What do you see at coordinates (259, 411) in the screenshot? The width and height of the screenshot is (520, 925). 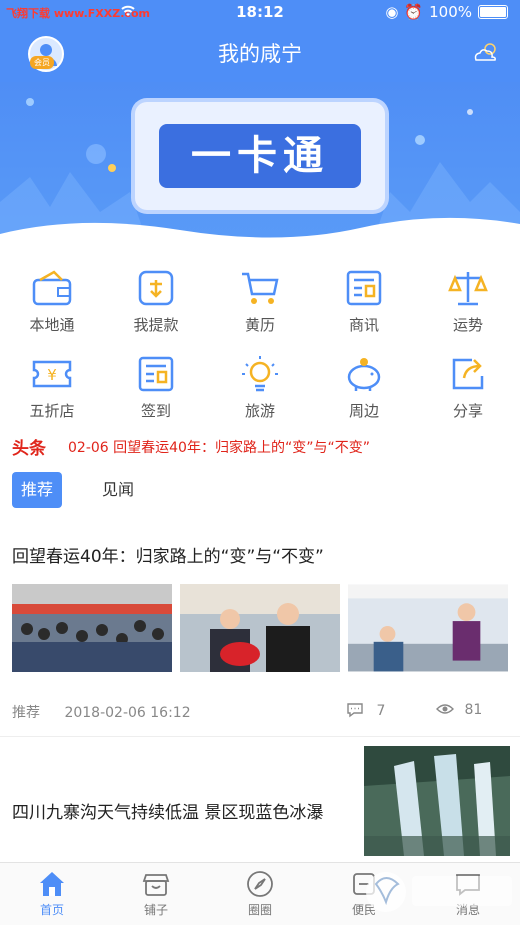 I see `grid-label: 旅游` at bounding box center [259, 411].